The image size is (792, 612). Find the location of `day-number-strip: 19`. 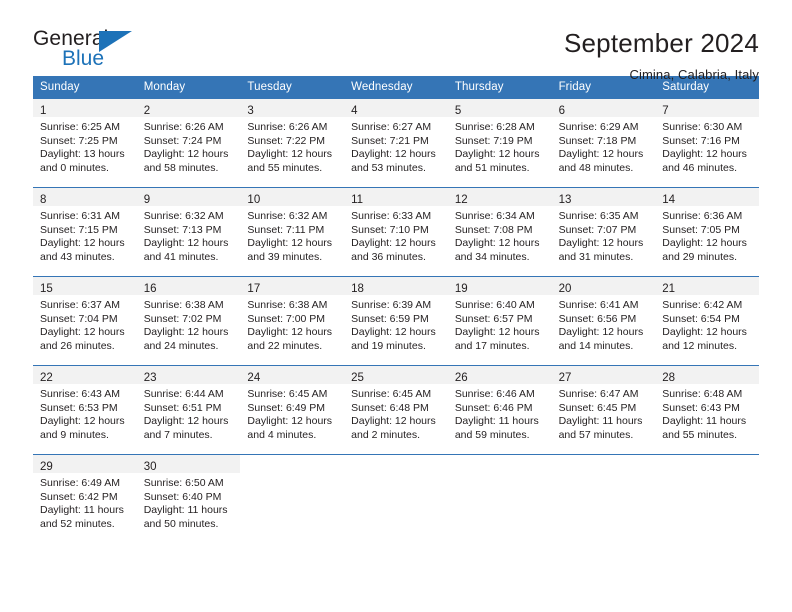

day-number-strip: 19 is located at coordinates (499, 286).